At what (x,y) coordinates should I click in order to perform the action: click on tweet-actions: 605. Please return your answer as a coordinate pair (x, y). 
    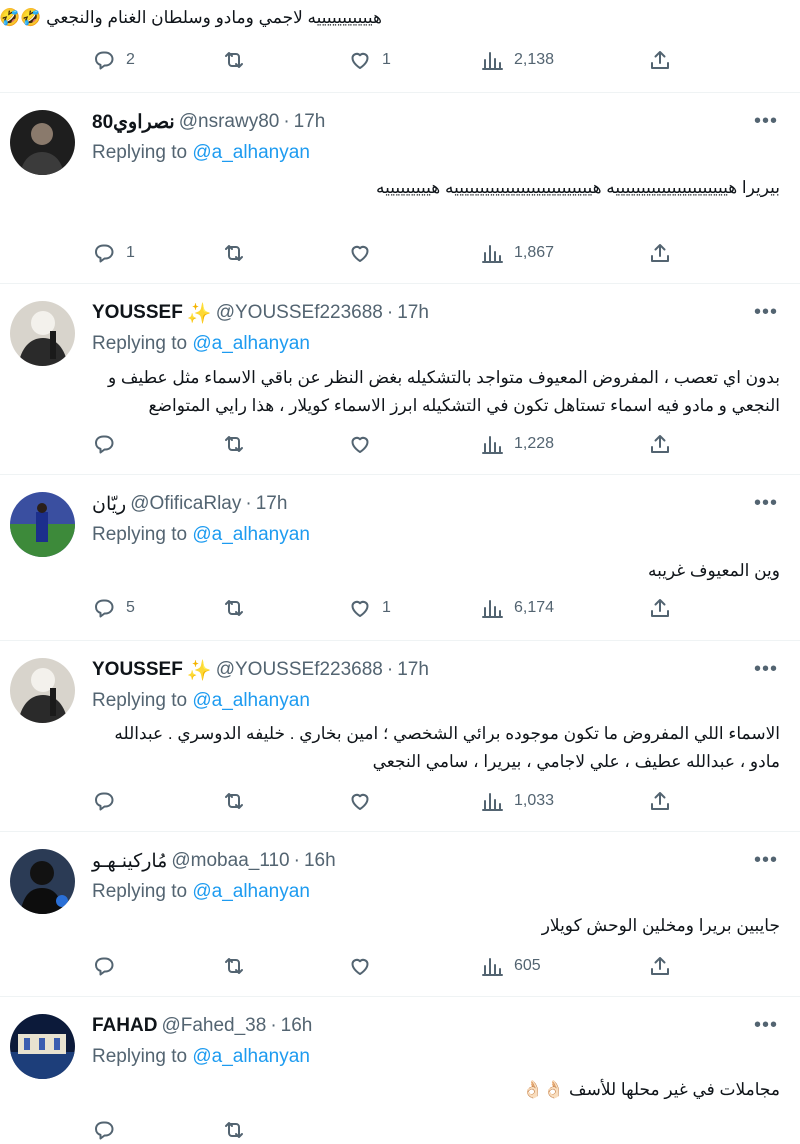
    Looking at the image, I should click on (382, 967).